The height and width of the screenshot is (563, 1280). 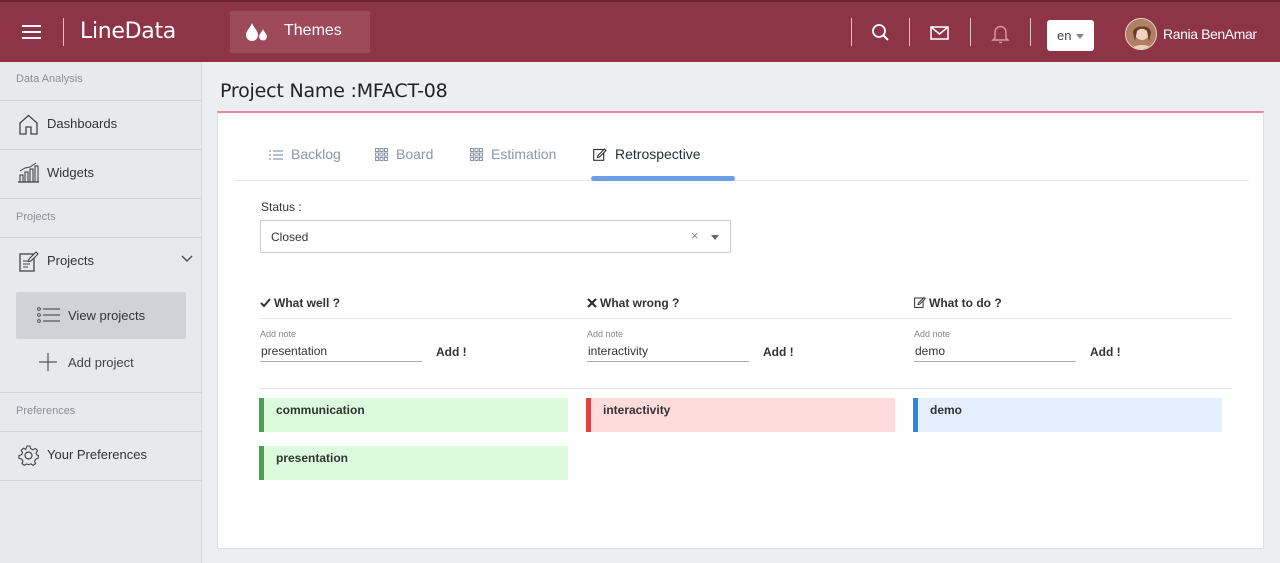 What do you see at coordinates (334, 91) in the screenshot?
I see `page-title: Project Name :MFACT-08` at bounding box center [334, 91].